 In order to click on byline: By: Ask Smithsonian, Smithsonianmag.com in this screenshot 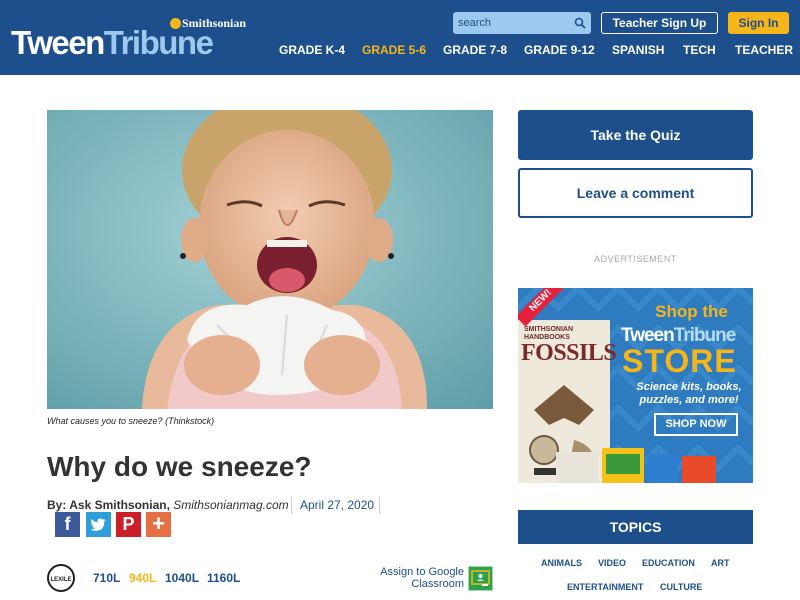, I will do `click(168, 505)`.